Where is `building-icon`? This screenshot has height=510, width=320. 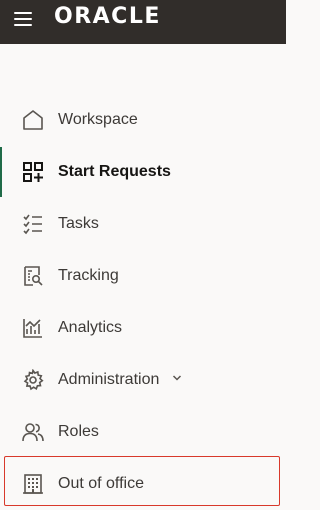 building-icon is located at coordinates (33, 484).